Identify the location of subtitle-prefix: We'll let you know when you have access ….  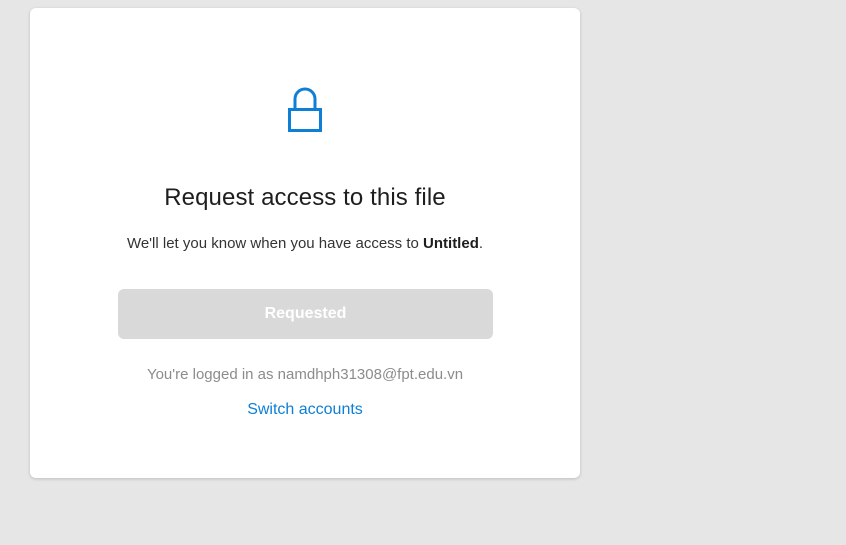
(275, 243).